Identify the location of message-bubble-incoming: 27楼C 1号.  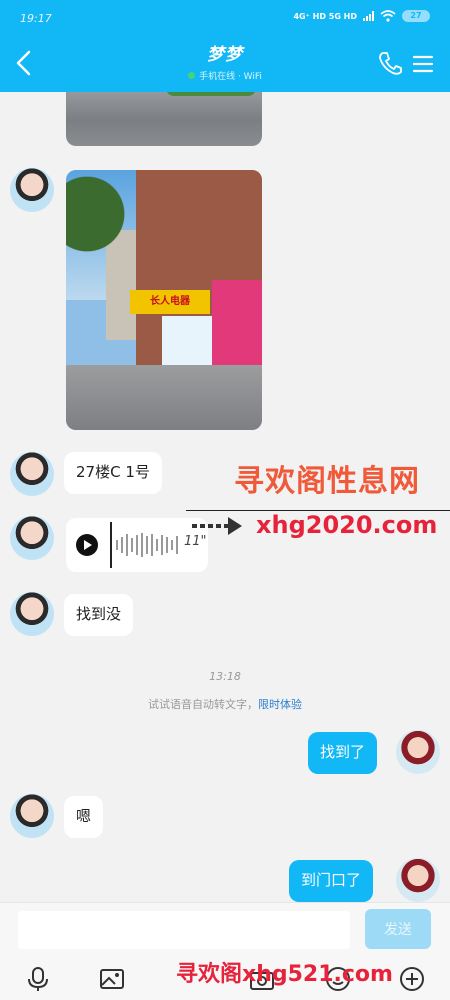
(113, 473).